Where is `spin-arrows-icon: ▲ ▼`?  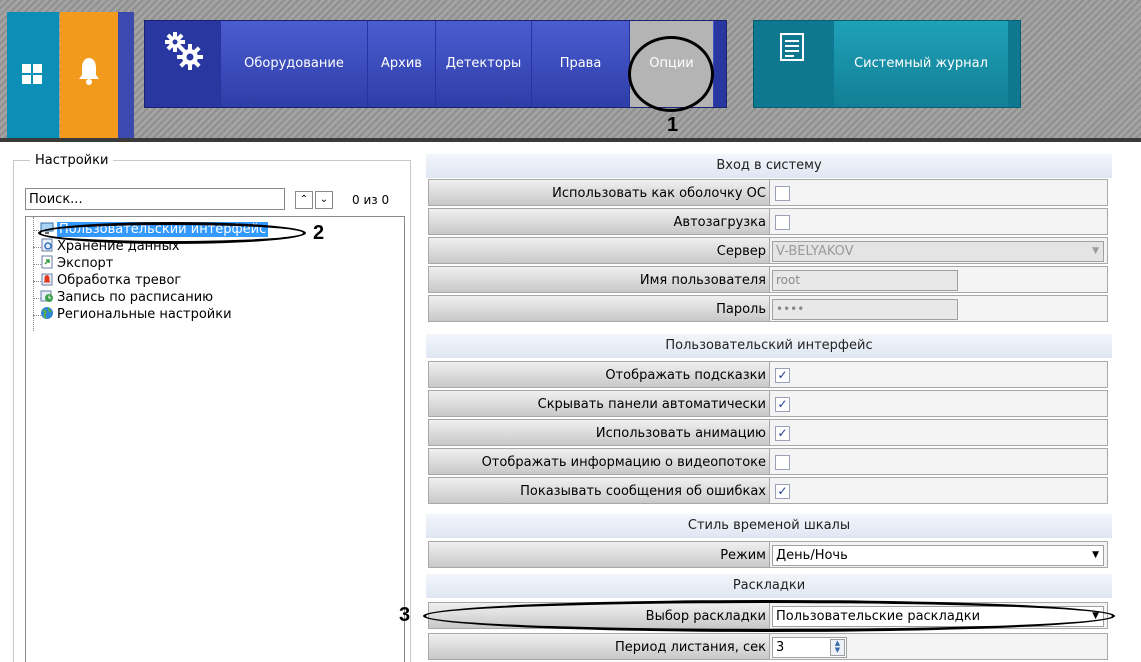 spin-arrows-icon: ▲ ▼ is located at coordinates (837, 647).